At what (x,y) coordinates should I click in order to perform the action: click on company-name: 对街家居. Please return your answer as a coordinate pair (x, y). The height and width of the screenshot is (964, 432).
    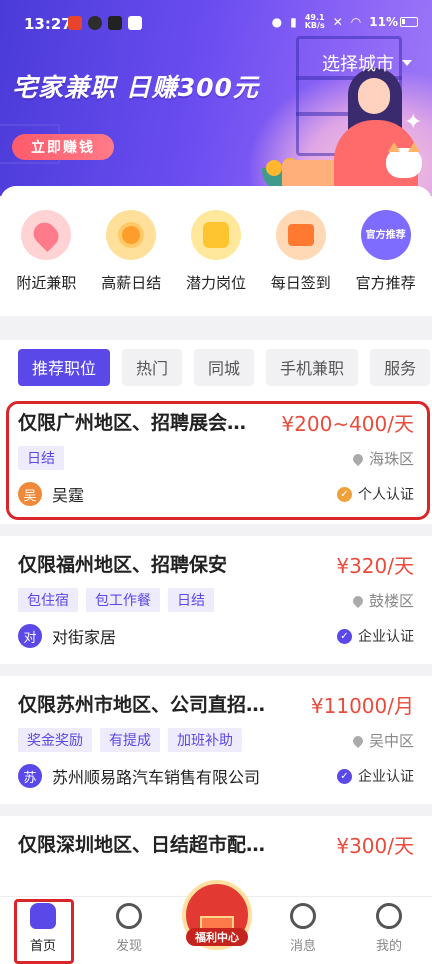
    Looking at the image, I should click on (84, 637).